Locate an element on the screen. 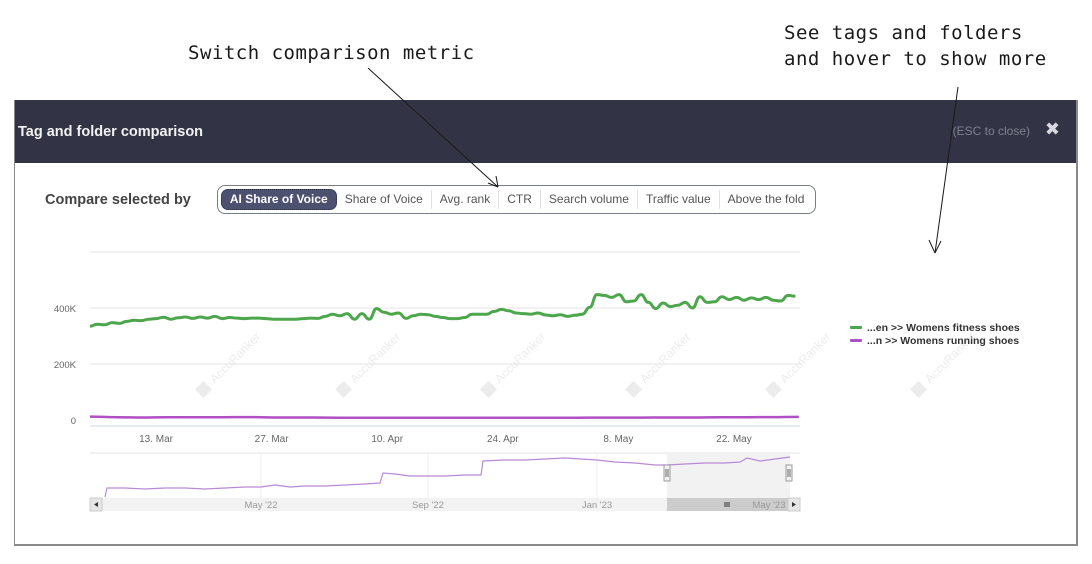 This screenshot has width=1092, height=564. annotation-switch-metric: Switch comparison metric is located at coordinates (331, 53).